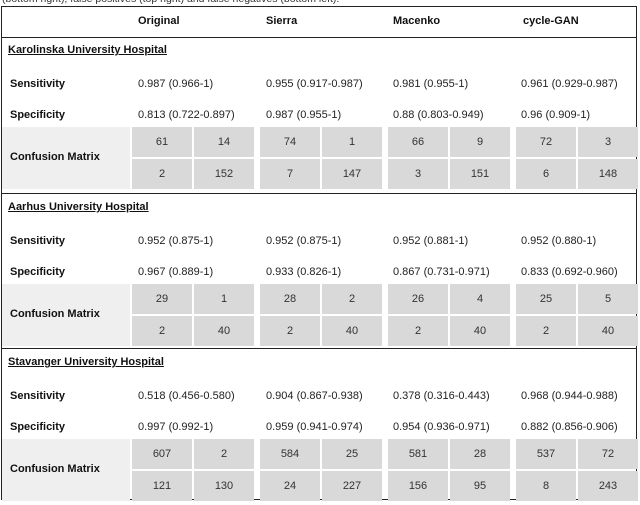 The width and height of the screenshot is (640, 505). What do you see at coordinates (546, 299) in the screenshot?
I see `confusion-cell-tl: 25` at bounding box center [546, 299].